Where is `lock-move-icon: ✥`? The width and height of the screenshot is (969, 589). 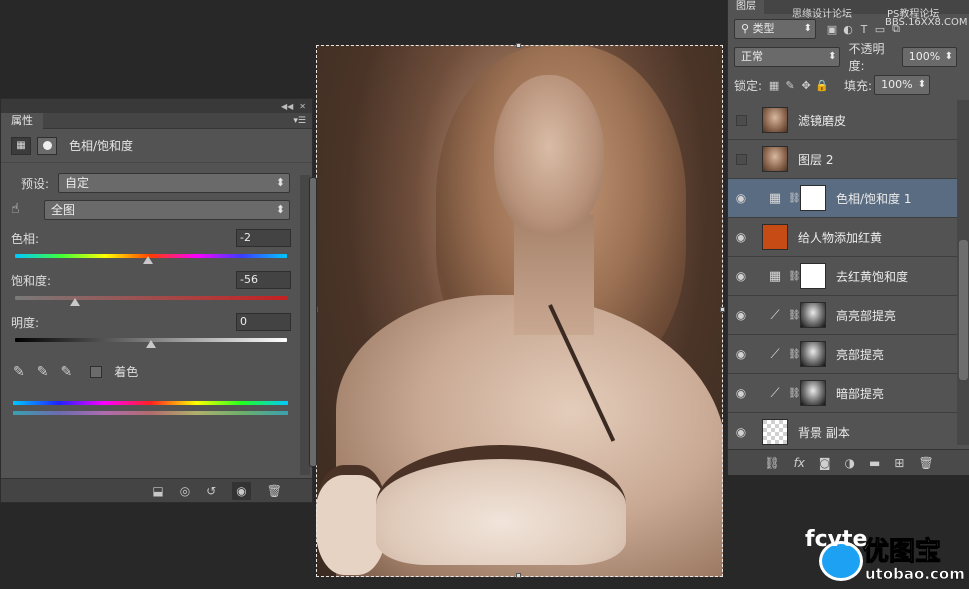 lock-move-icon: ✥ is located at coordinates (806, 85).